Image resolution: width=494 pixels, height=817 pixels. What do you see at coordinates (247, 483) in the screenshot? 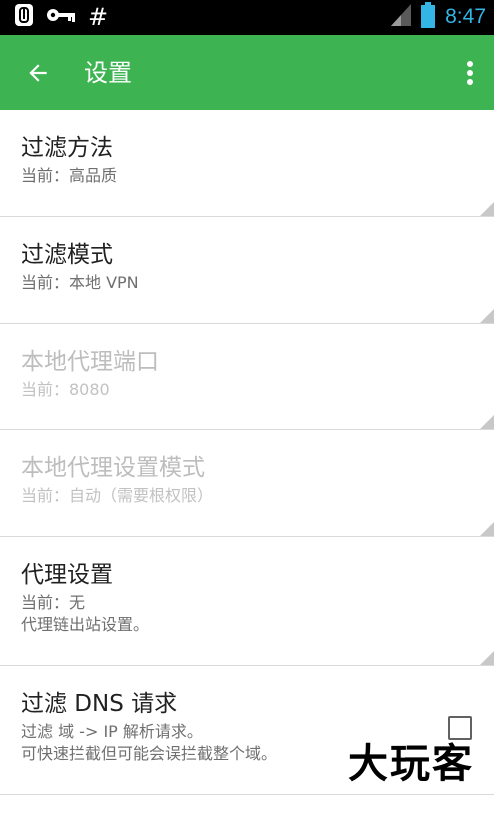
I see `setting-local-proxy-mode: 本地代理设置模式 当前：自动（需要根权限）` at bounding box center [247, 483].